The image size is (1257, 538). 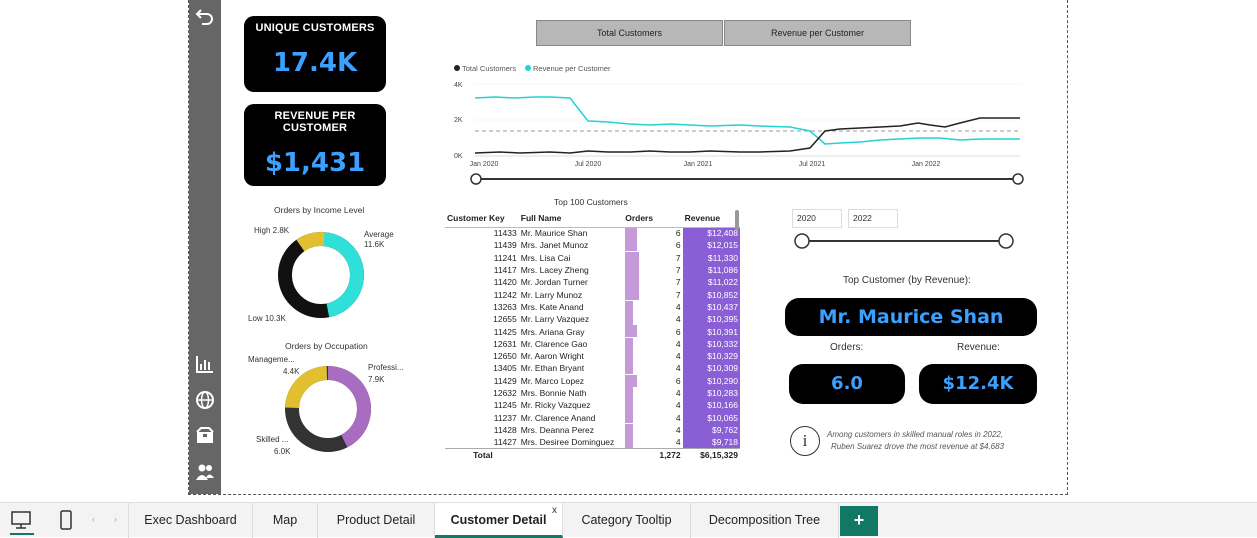 What do you see at coordinates (554, 510) in the screenshot?
I see `close-tab-icon: x` at bounding box center [554, 510].